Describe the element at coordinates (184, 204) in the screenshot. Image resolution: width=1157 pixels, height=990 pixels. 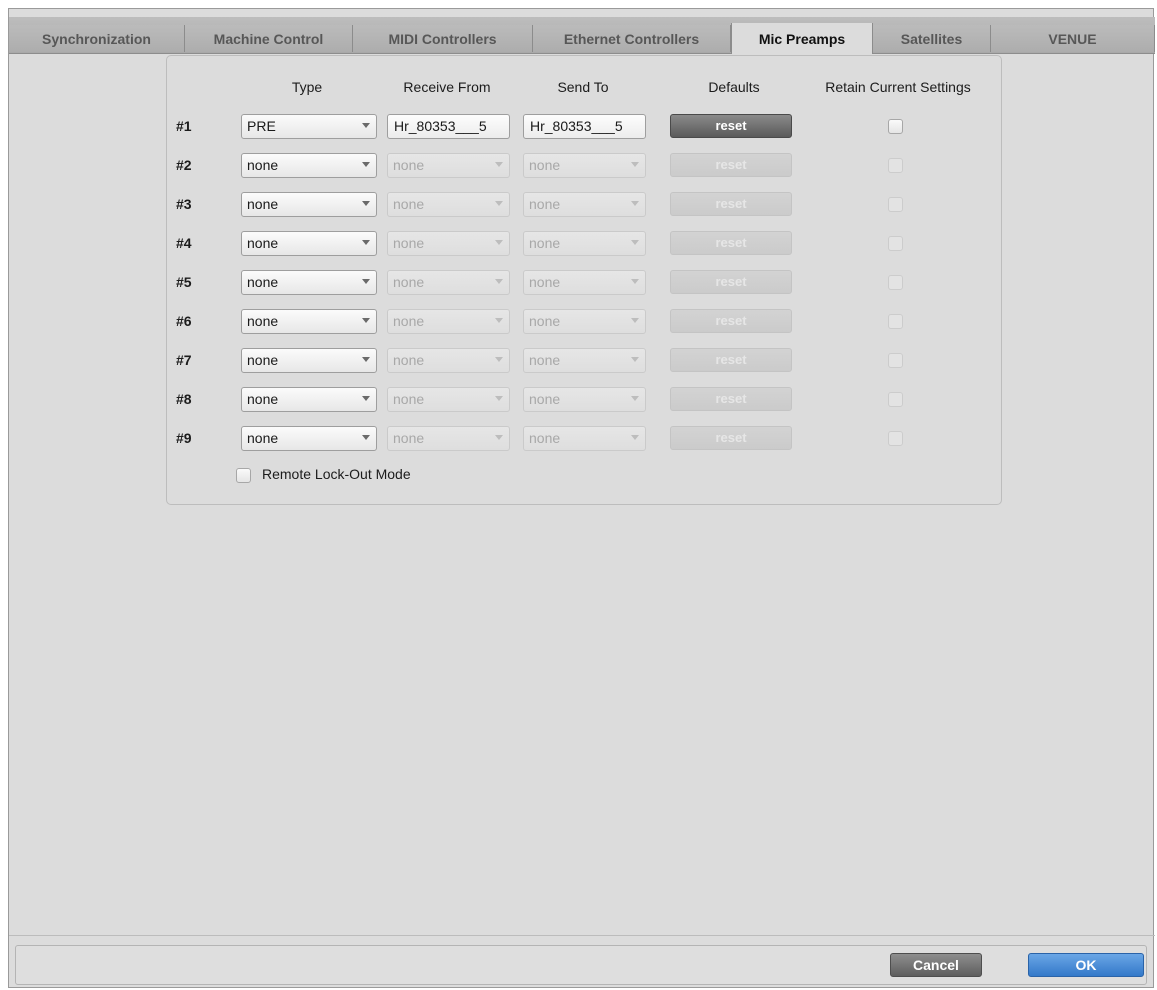
I see `row-label: #3` at that location.